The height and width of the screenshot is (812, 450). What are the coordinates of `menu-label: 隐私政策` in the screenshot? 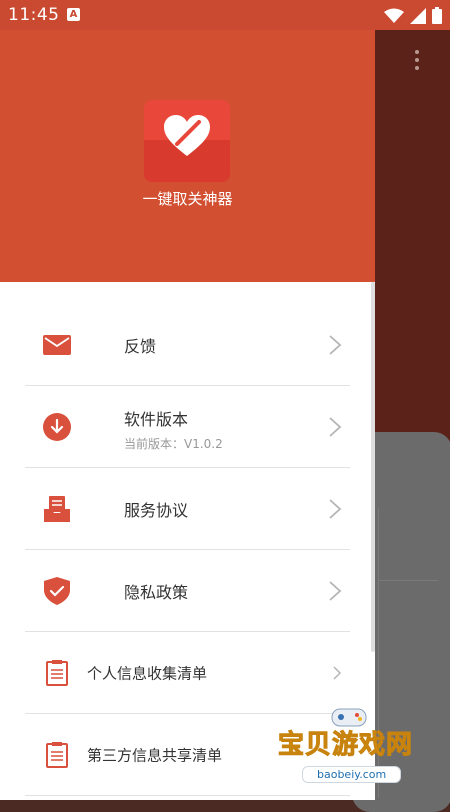 It's located at (156, 592).